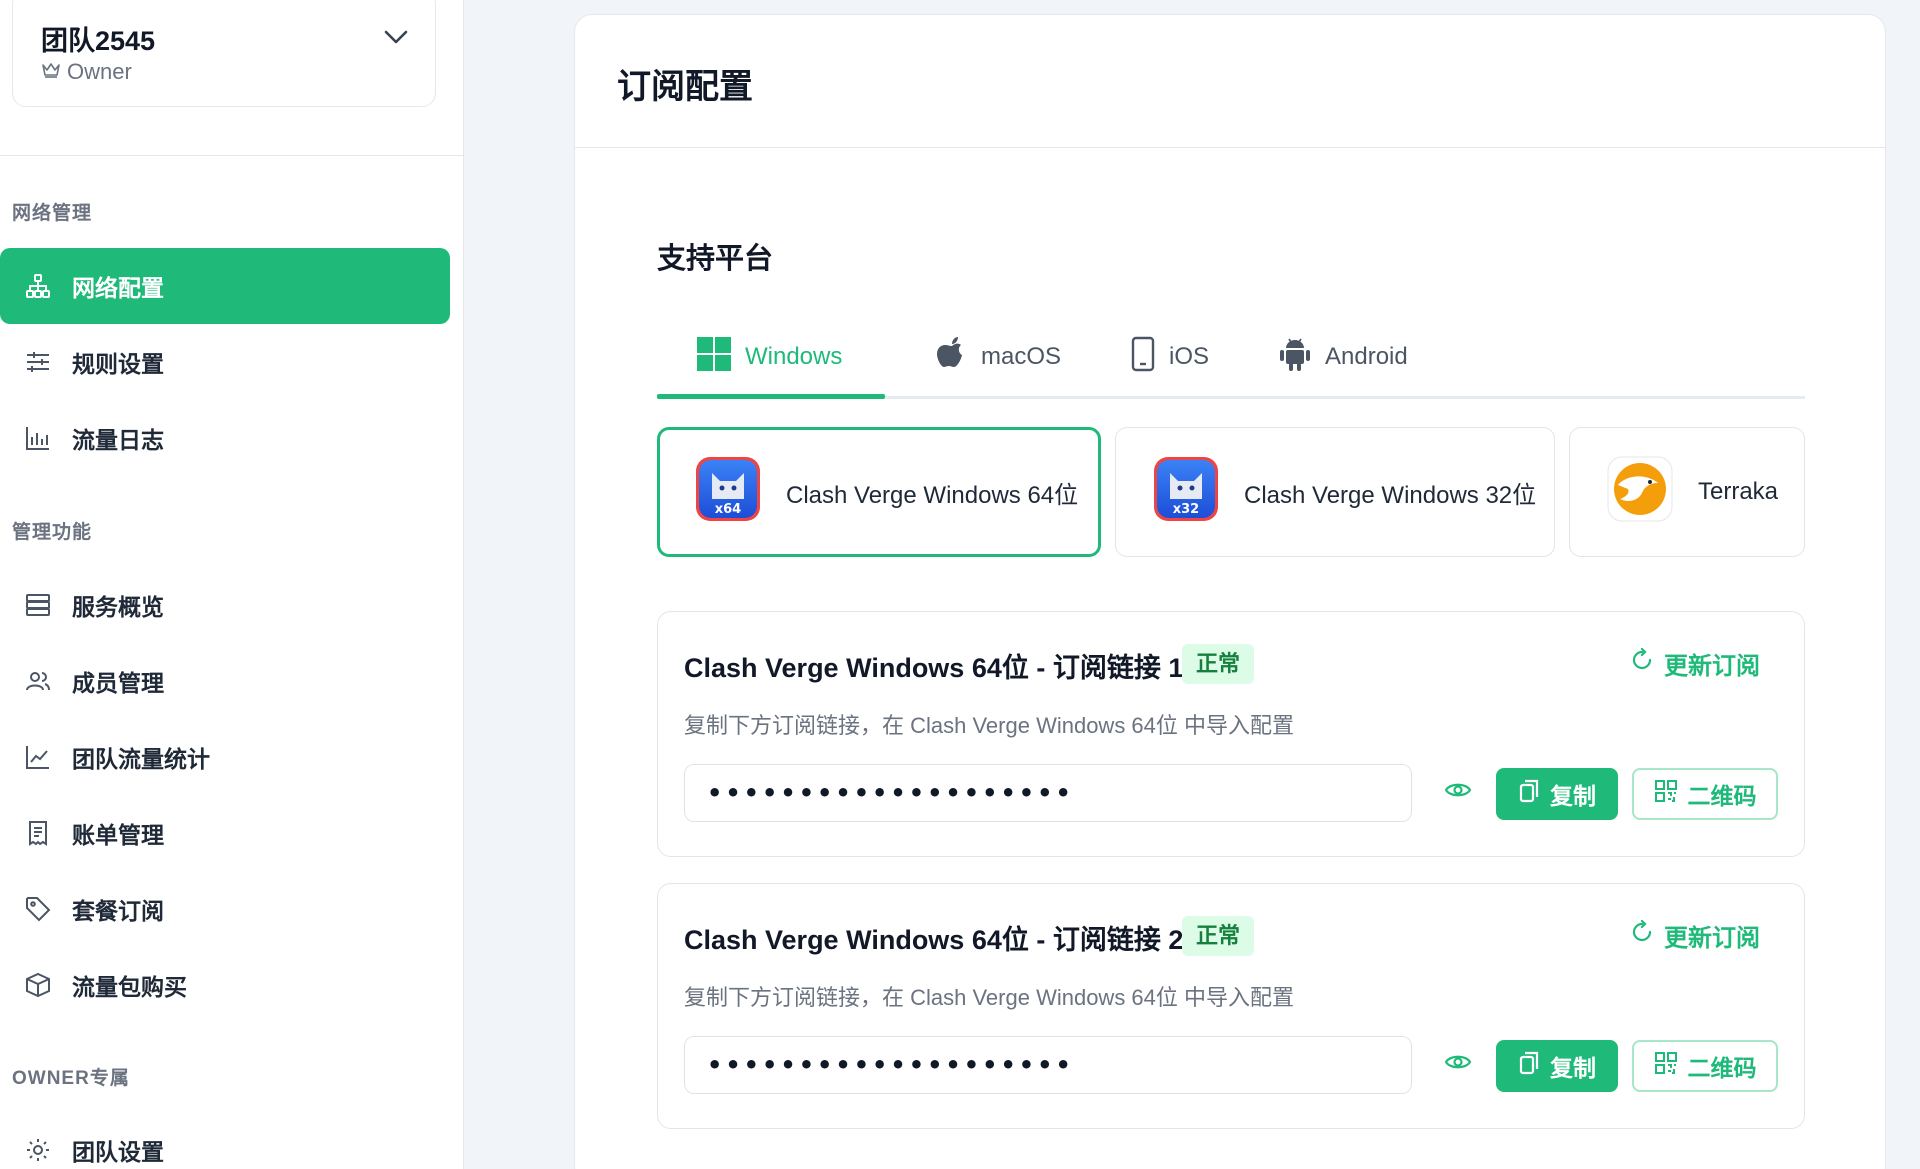 The height and width of the screenshot is (1169, 1920). Describe the element at coordinates (794, 356) in the screenshot. I see `tab-label: Windows` at that location.